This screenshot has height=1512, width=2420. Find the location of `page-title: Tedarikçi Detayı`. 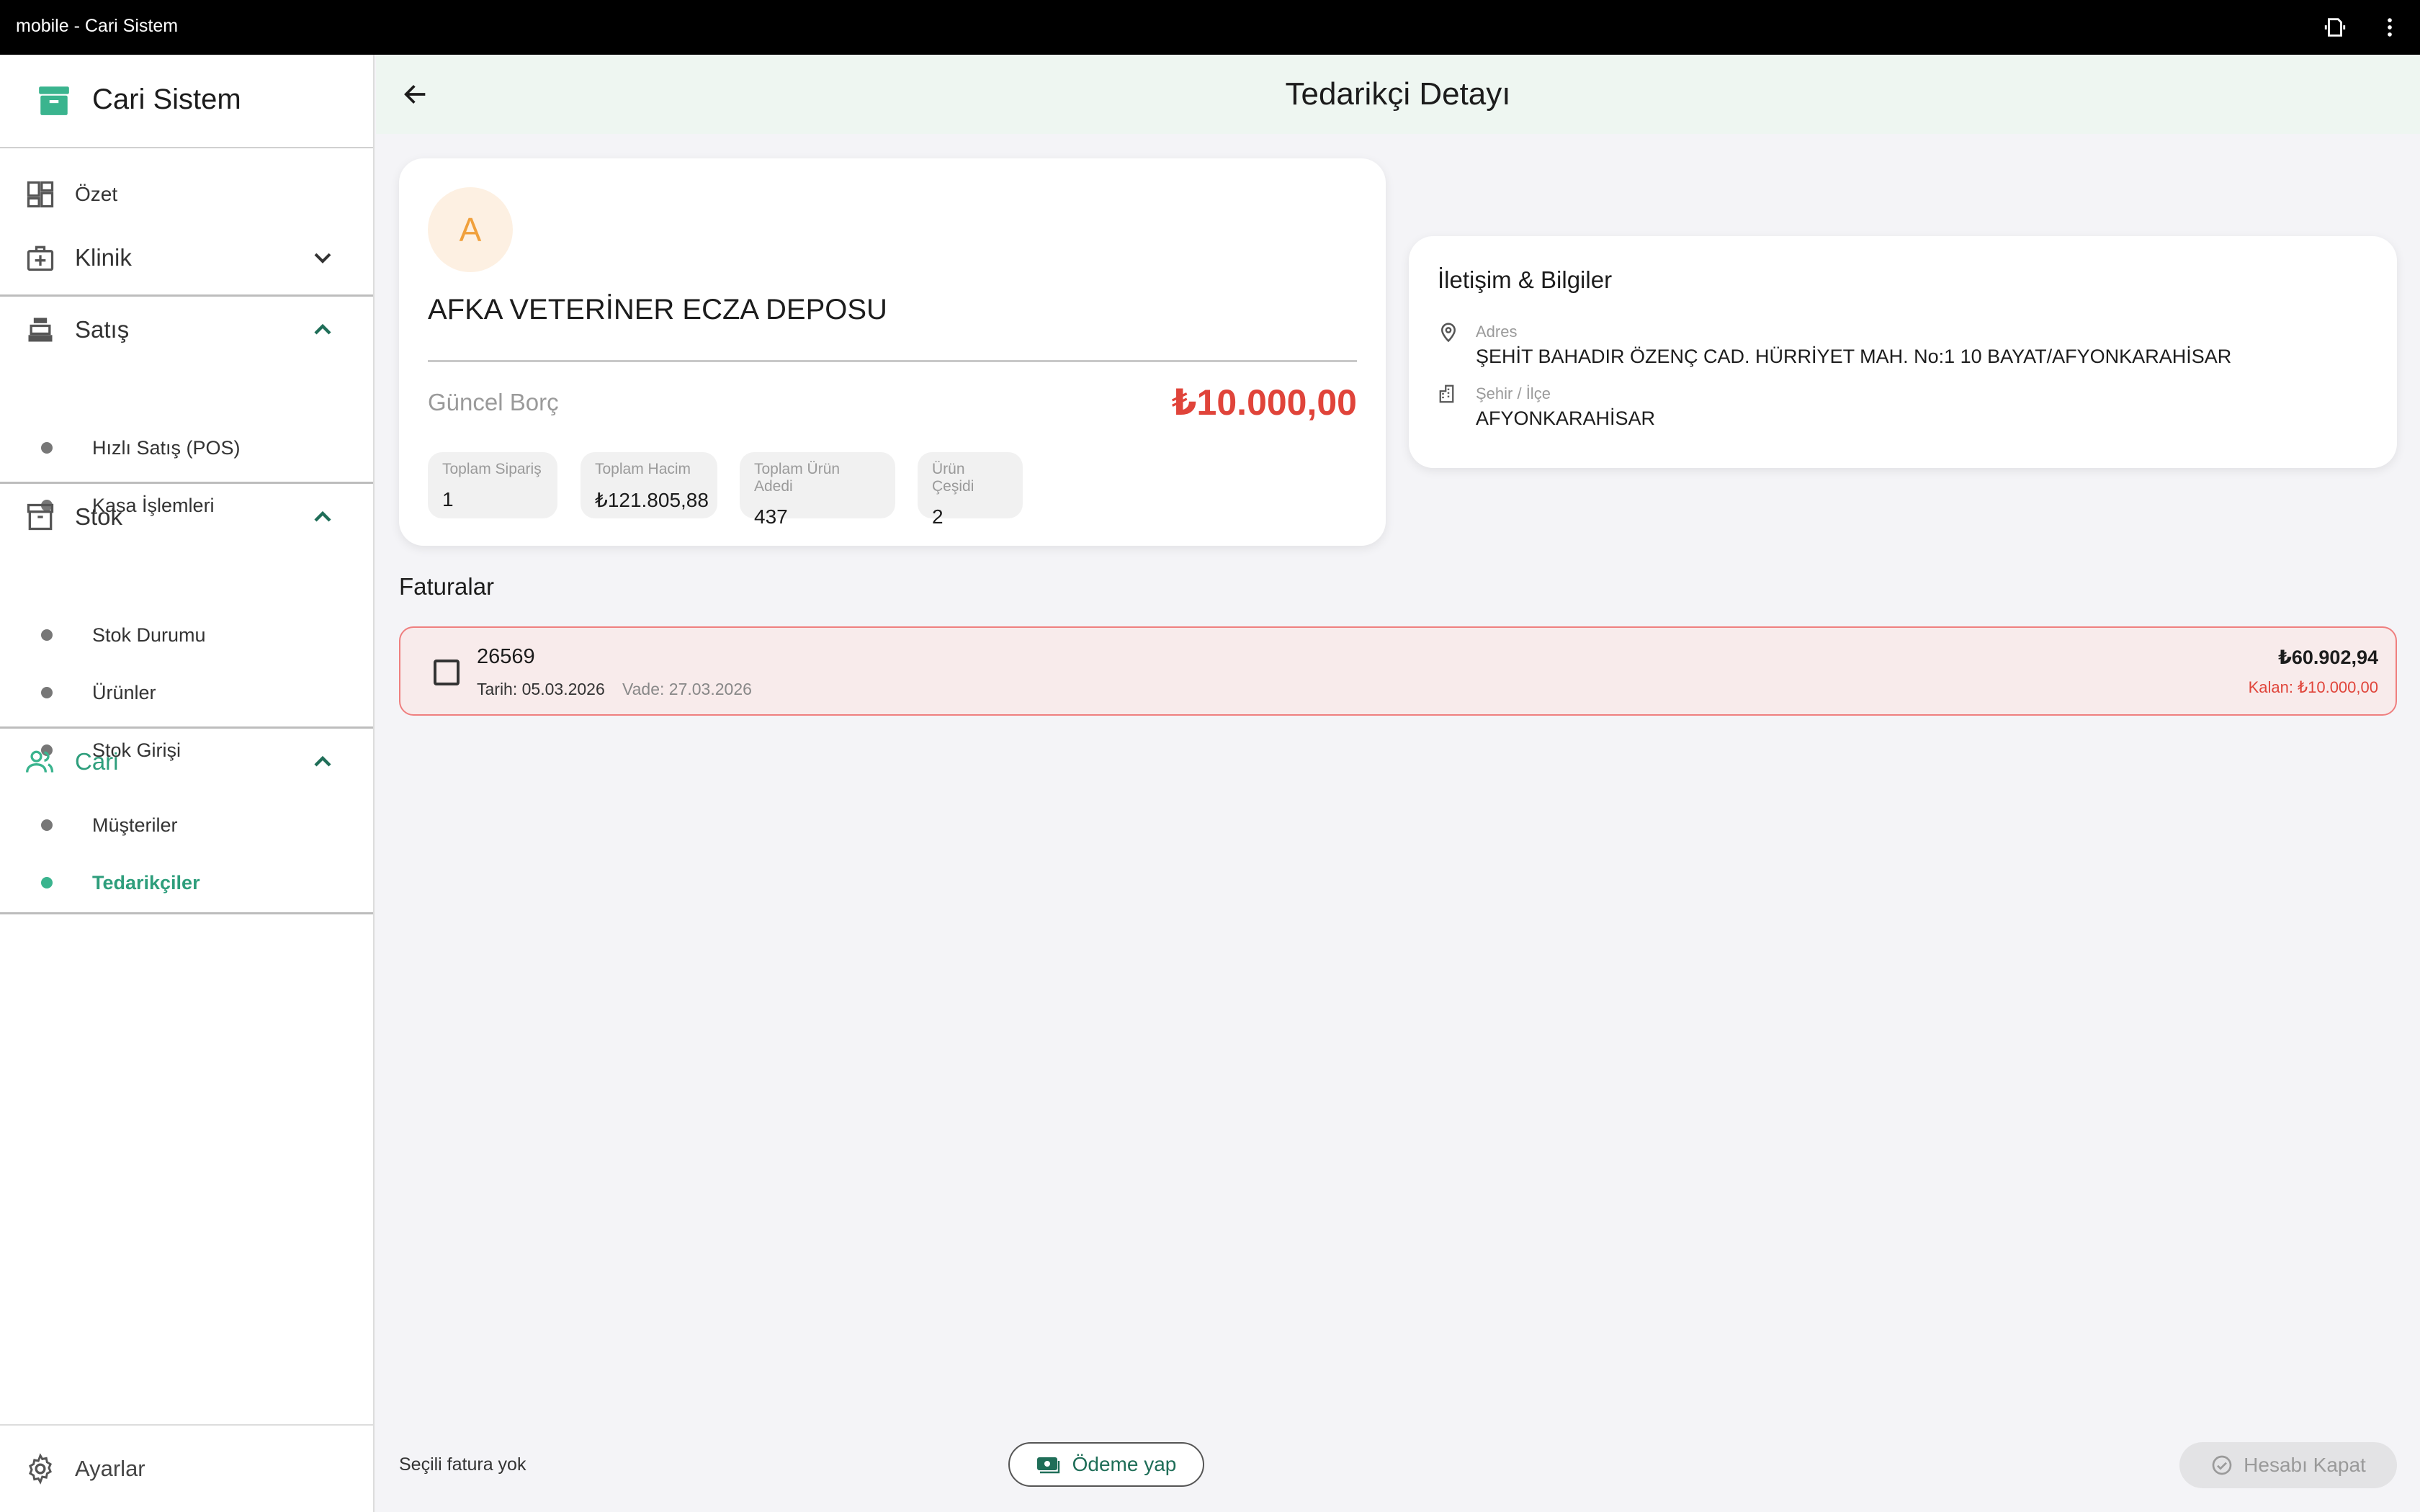

page-title: Tedarikçi Detayı is located at coordinates (1398, 94).